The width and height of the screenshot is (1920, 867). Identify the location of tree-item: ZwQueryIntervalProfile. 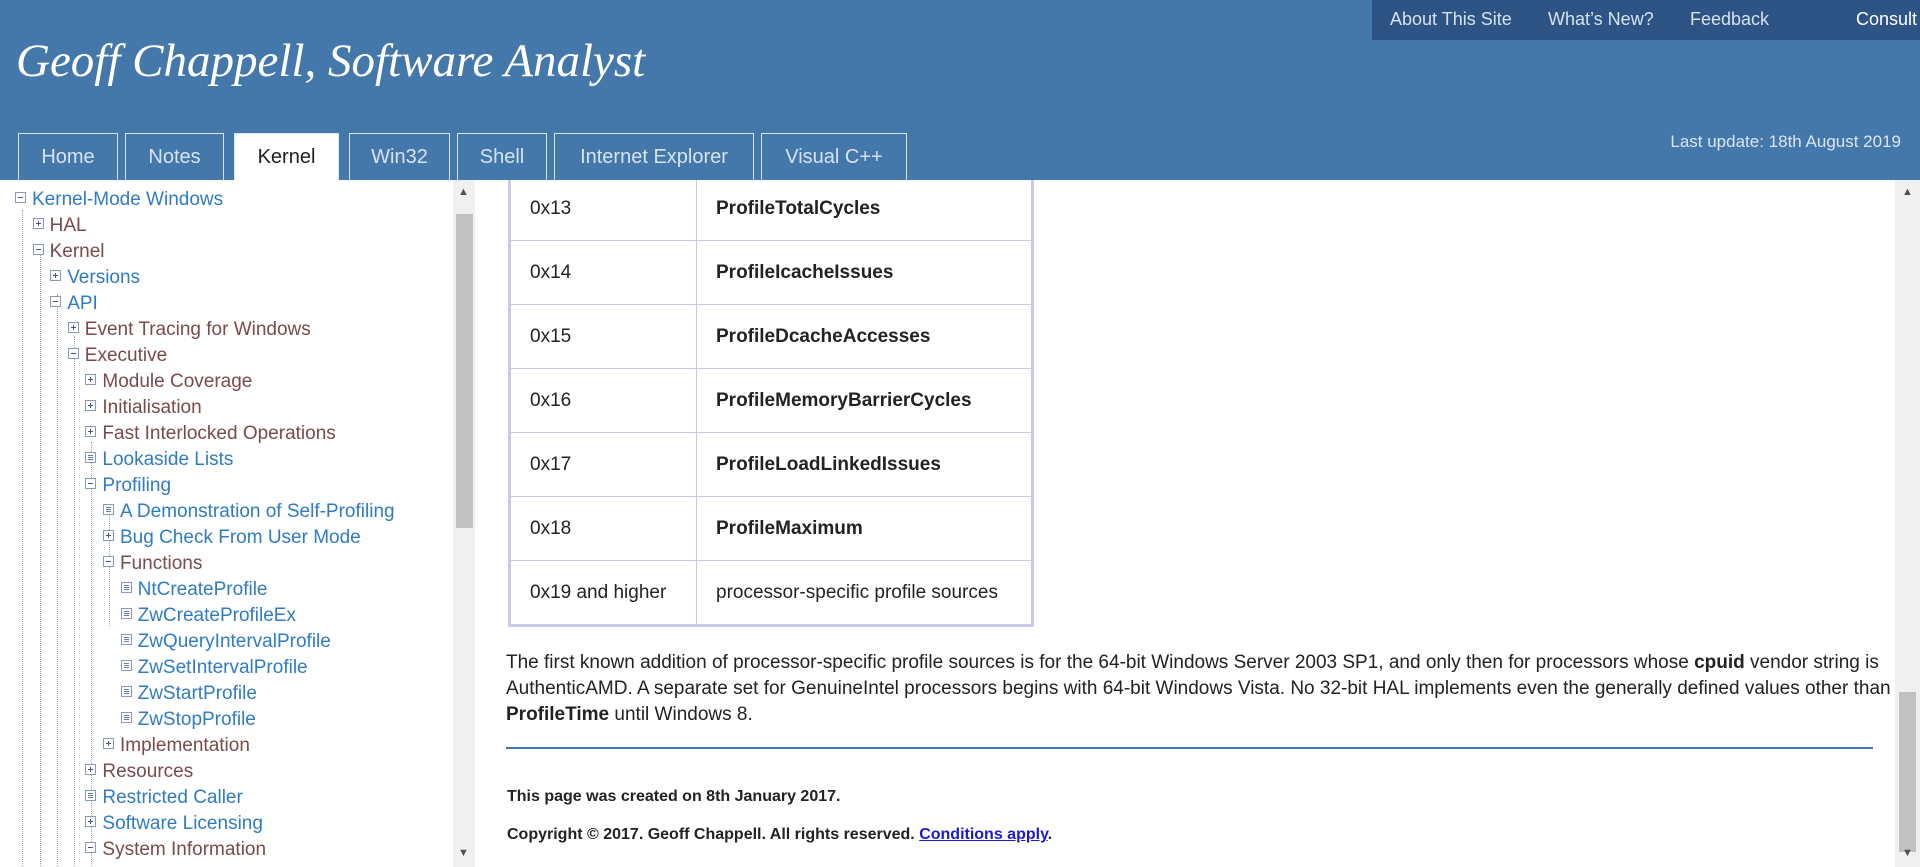
(225, 642).